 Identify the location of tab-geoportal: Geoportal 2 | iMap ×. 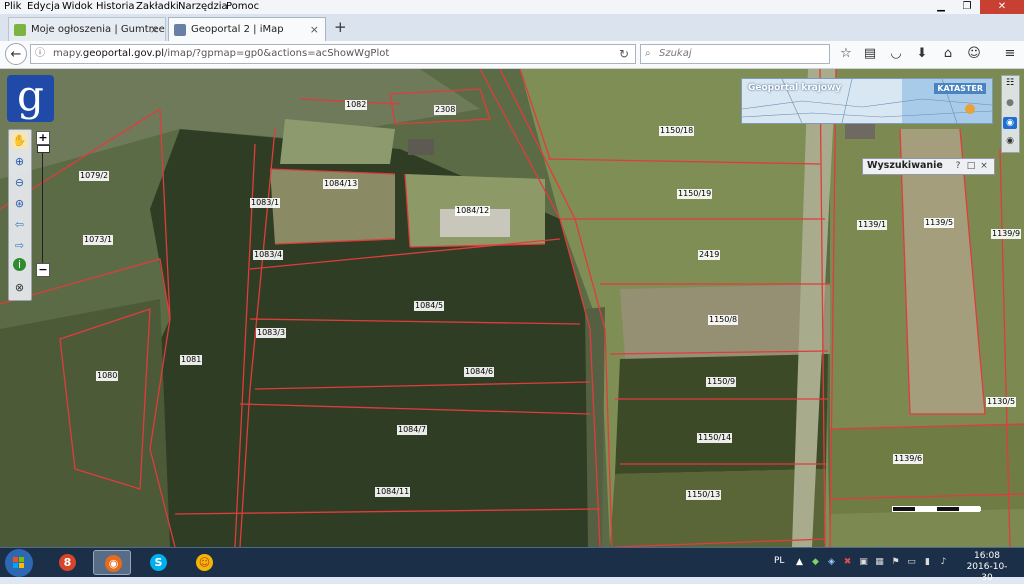
(247, 29).